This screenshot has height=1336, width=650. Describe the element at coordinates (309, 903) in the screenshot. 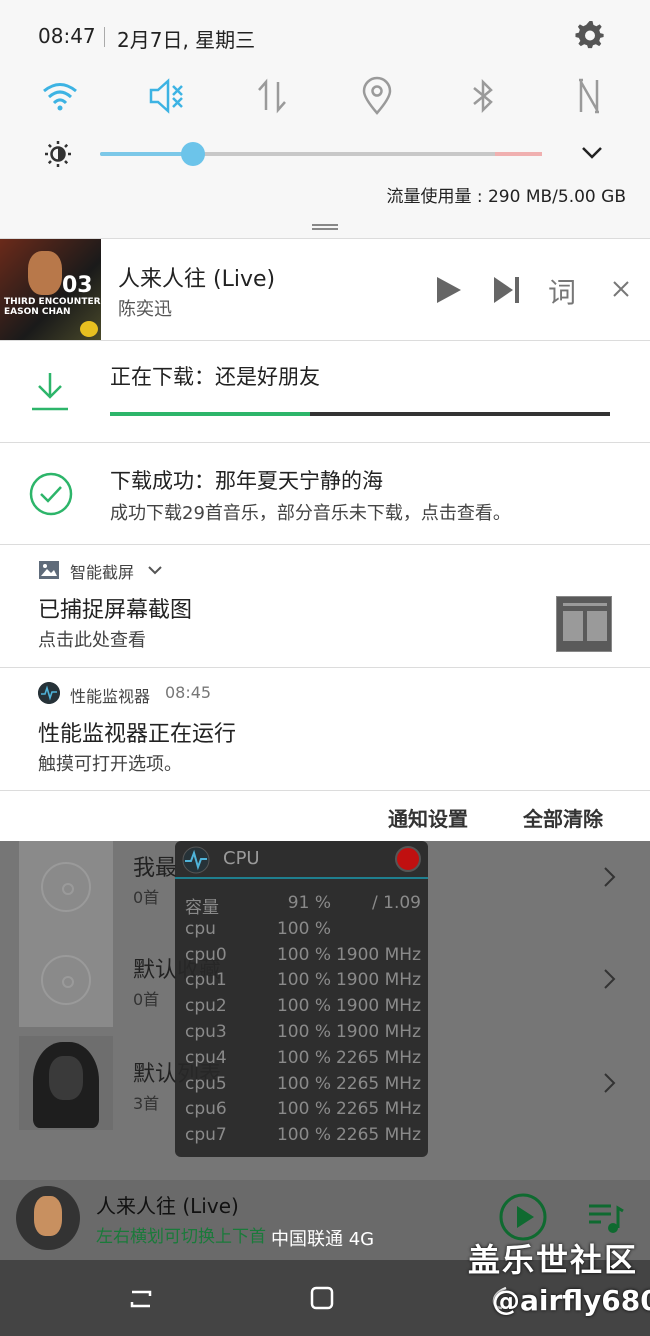

I see `cpu-stat-percent: 91 %` at that location.